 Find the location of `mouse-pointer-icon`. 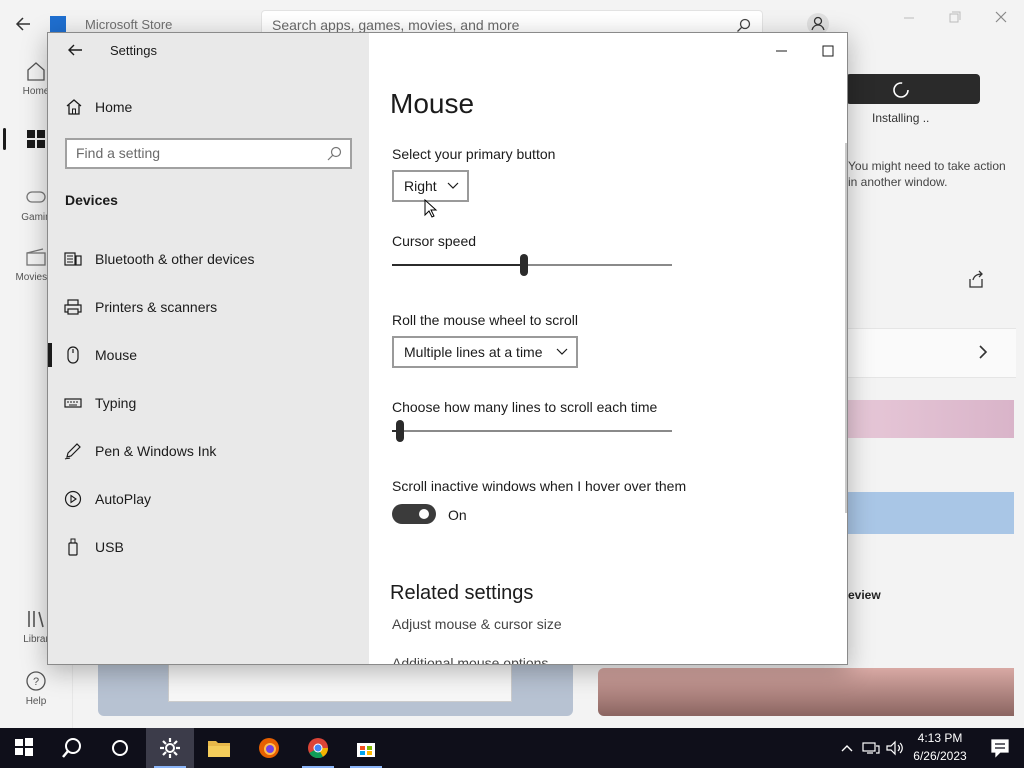

mouse-pointer-icon is located at coordinates (431, 209).